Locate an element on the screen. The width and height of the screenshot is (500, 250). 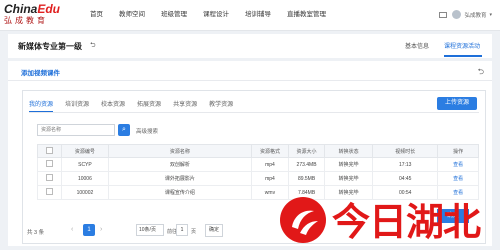
tab-extended-resources: 拓展资源 is located at coordinates (149, 105).